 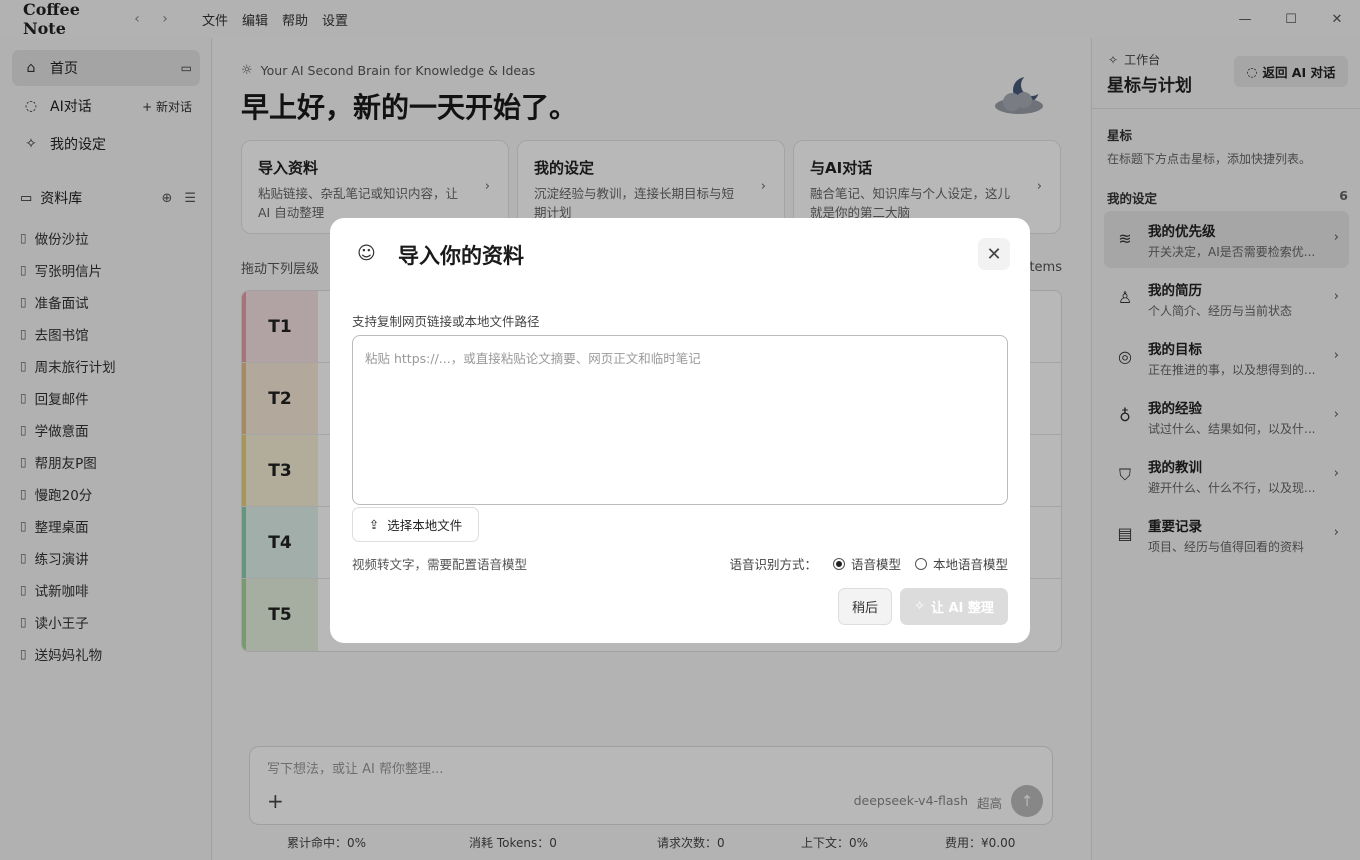 What do you see at coordinates (920, 563) in the screenshot?
I see `radio-icon` at bounding box center [920, 563].